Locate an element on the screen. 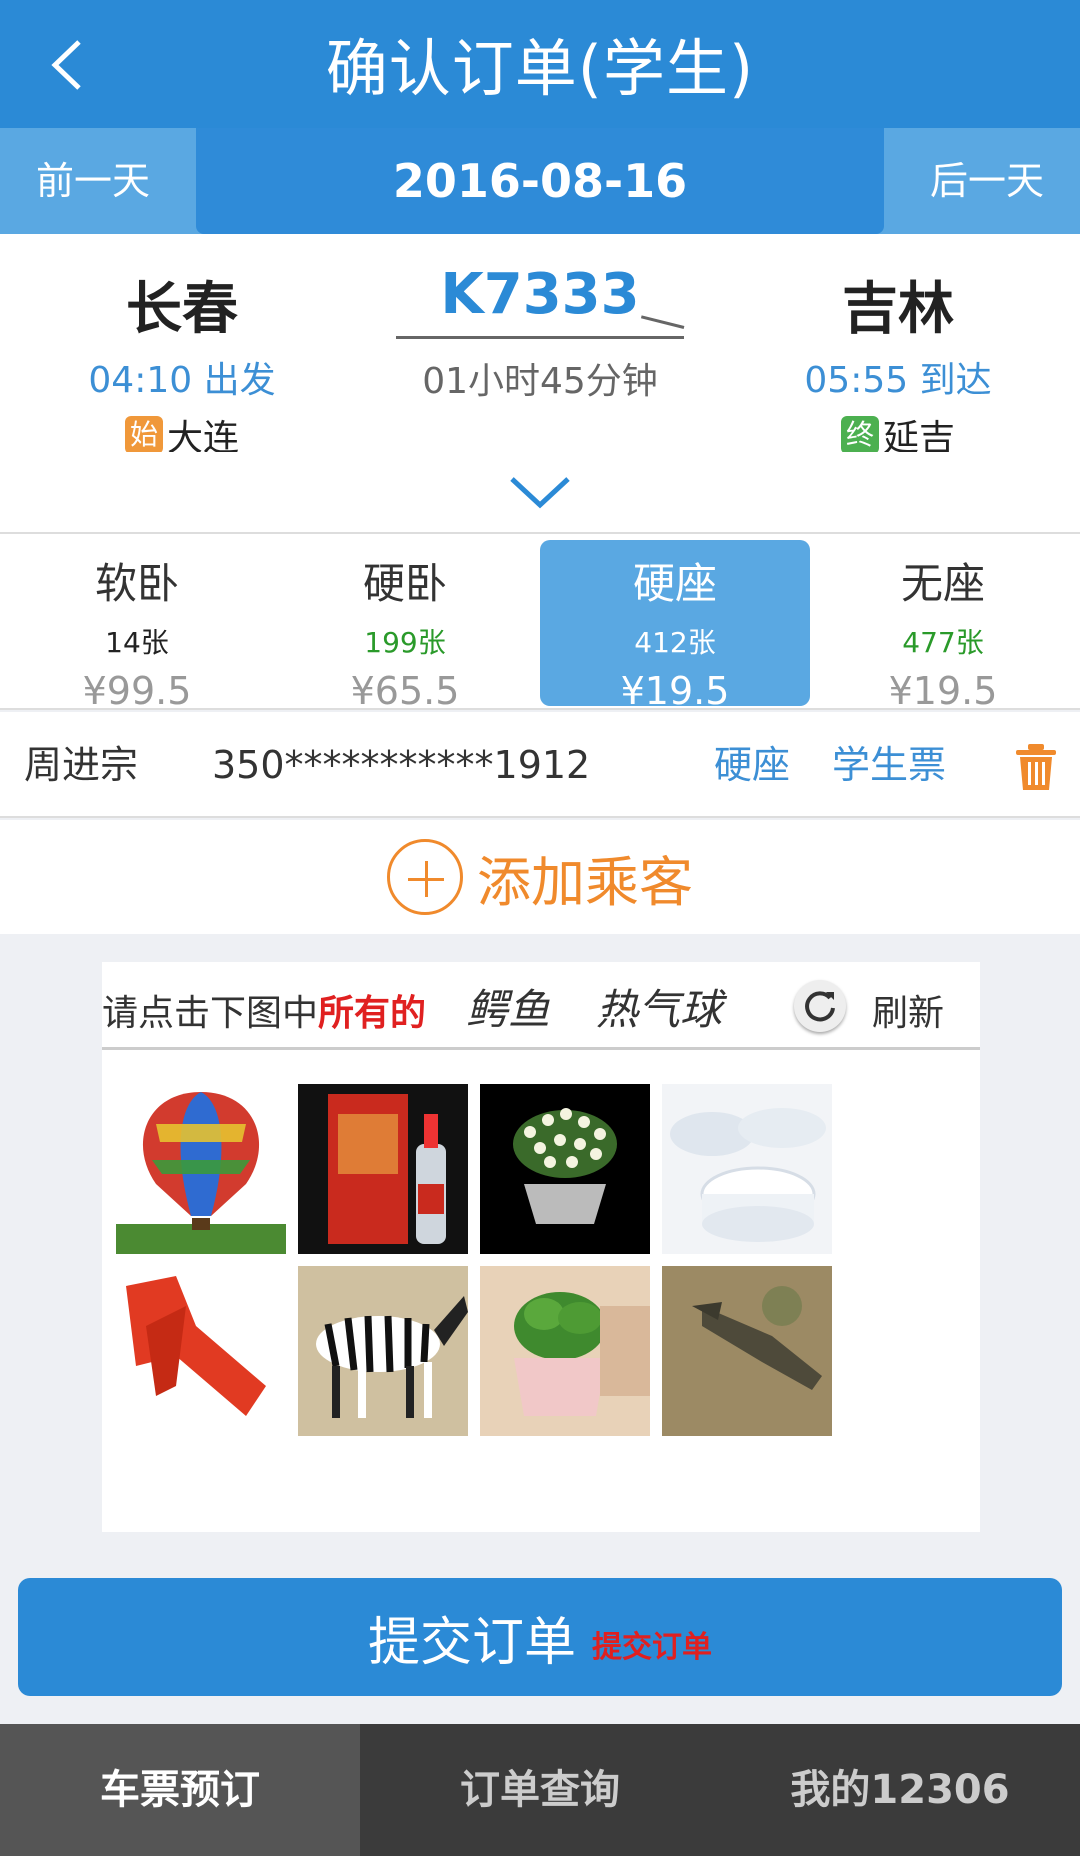  plus-circle-icon is located at coordinates (425, 877).